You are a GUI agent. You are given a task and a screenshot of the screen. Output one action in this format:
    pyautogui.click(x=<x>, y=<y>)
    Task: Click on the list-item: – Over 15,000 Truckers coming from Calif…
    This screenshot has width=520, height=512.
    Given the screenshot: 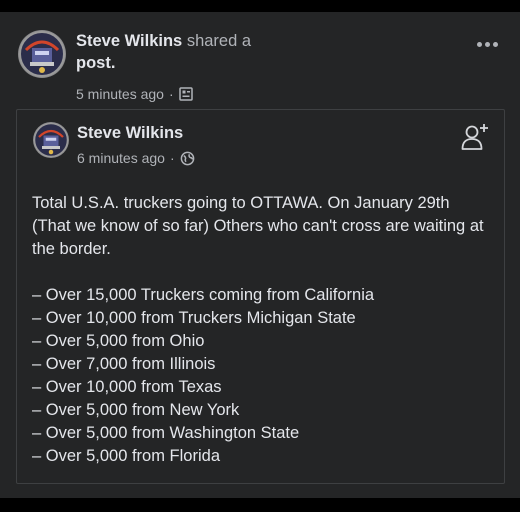 What is the action you would take?
    pyautogui.click(x=203, y=295)
    